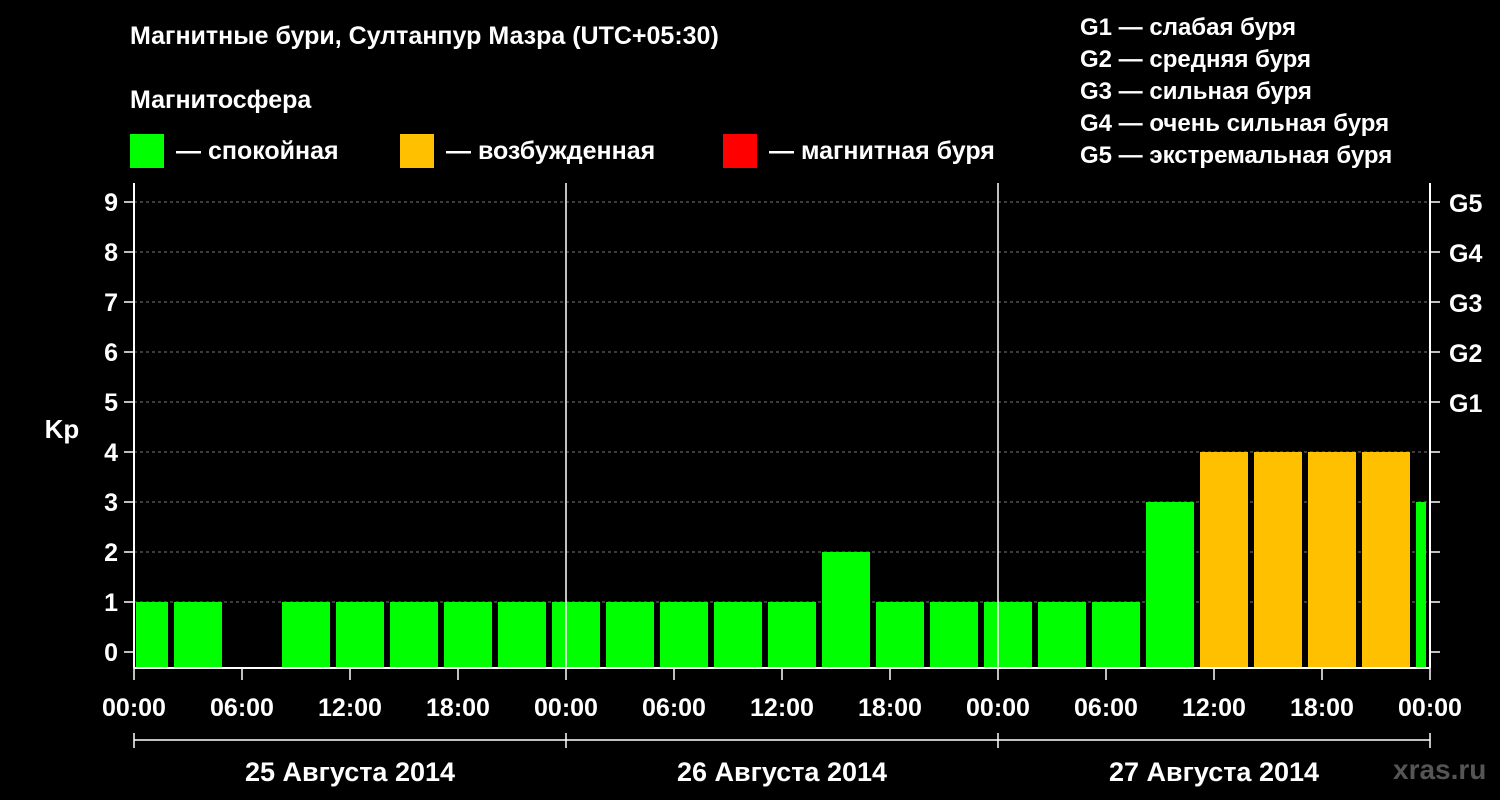 The width and height of the screenshot is (1500, 800). What do you see at coordinates (1465, 404) in the screenshot?
I see `g-label-g1: G1` at bounding box center [1465, 404].